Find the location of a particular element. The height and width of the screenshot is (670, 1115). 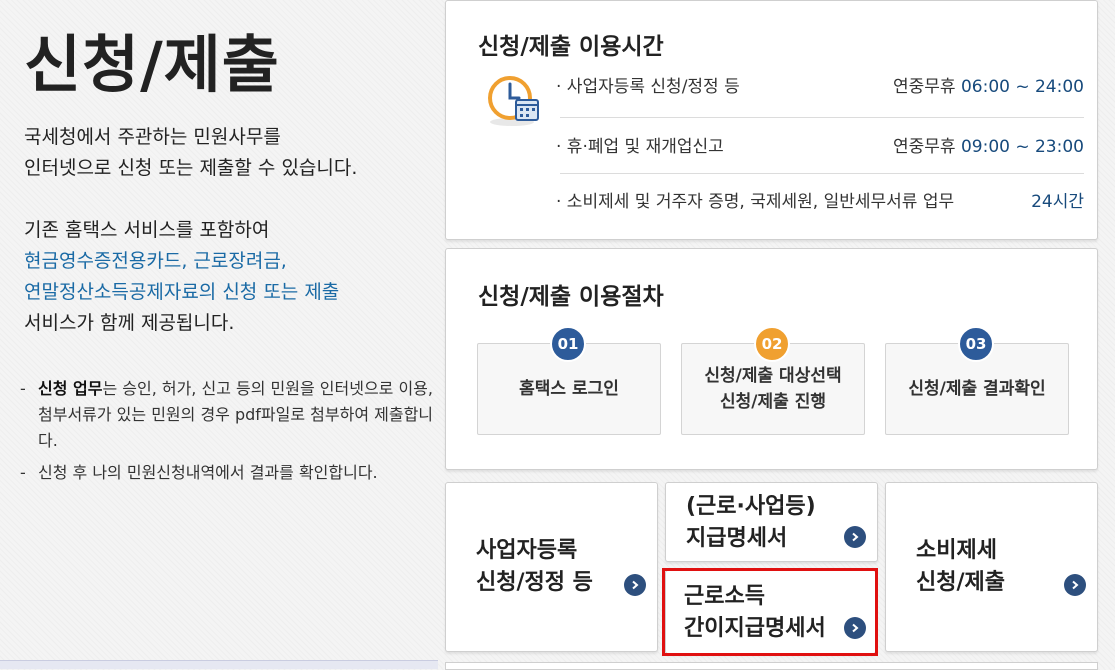

hours-row: · 사업자등록 신청/정정 등 연중무휴 06:00 ~ 24:00 is located at coordinates (820, 84).